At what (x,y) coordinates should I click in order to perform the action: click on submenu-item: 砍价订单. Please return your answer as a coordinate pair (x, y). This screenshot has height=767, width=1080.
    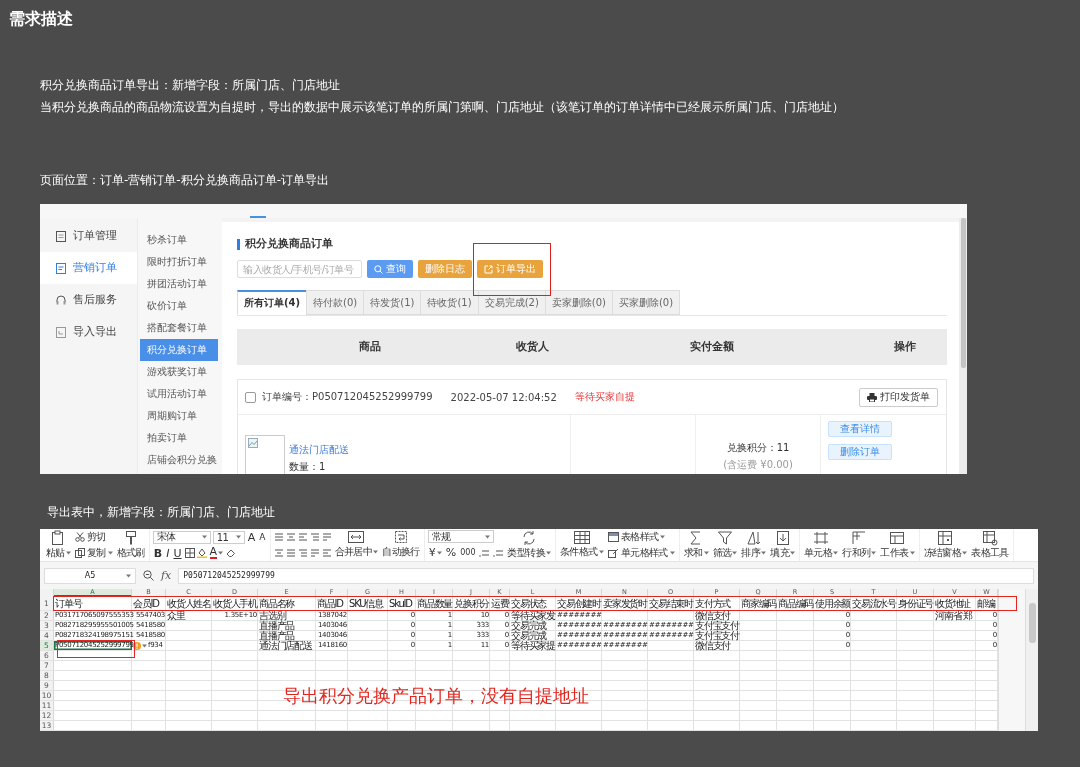
    Looking at the image, I should click on (179, 306).